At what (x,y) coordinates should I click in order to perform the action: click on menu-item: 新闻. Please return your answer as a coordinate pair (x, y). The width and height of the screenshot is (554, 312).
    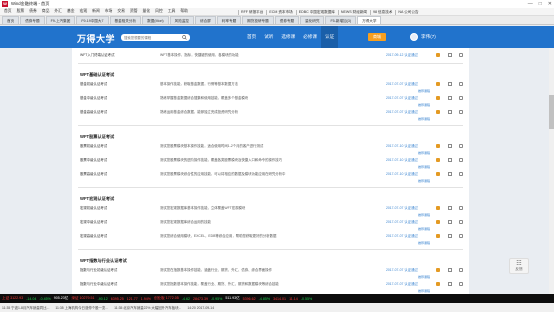
    Looking at the image, I should click on (96, 11).